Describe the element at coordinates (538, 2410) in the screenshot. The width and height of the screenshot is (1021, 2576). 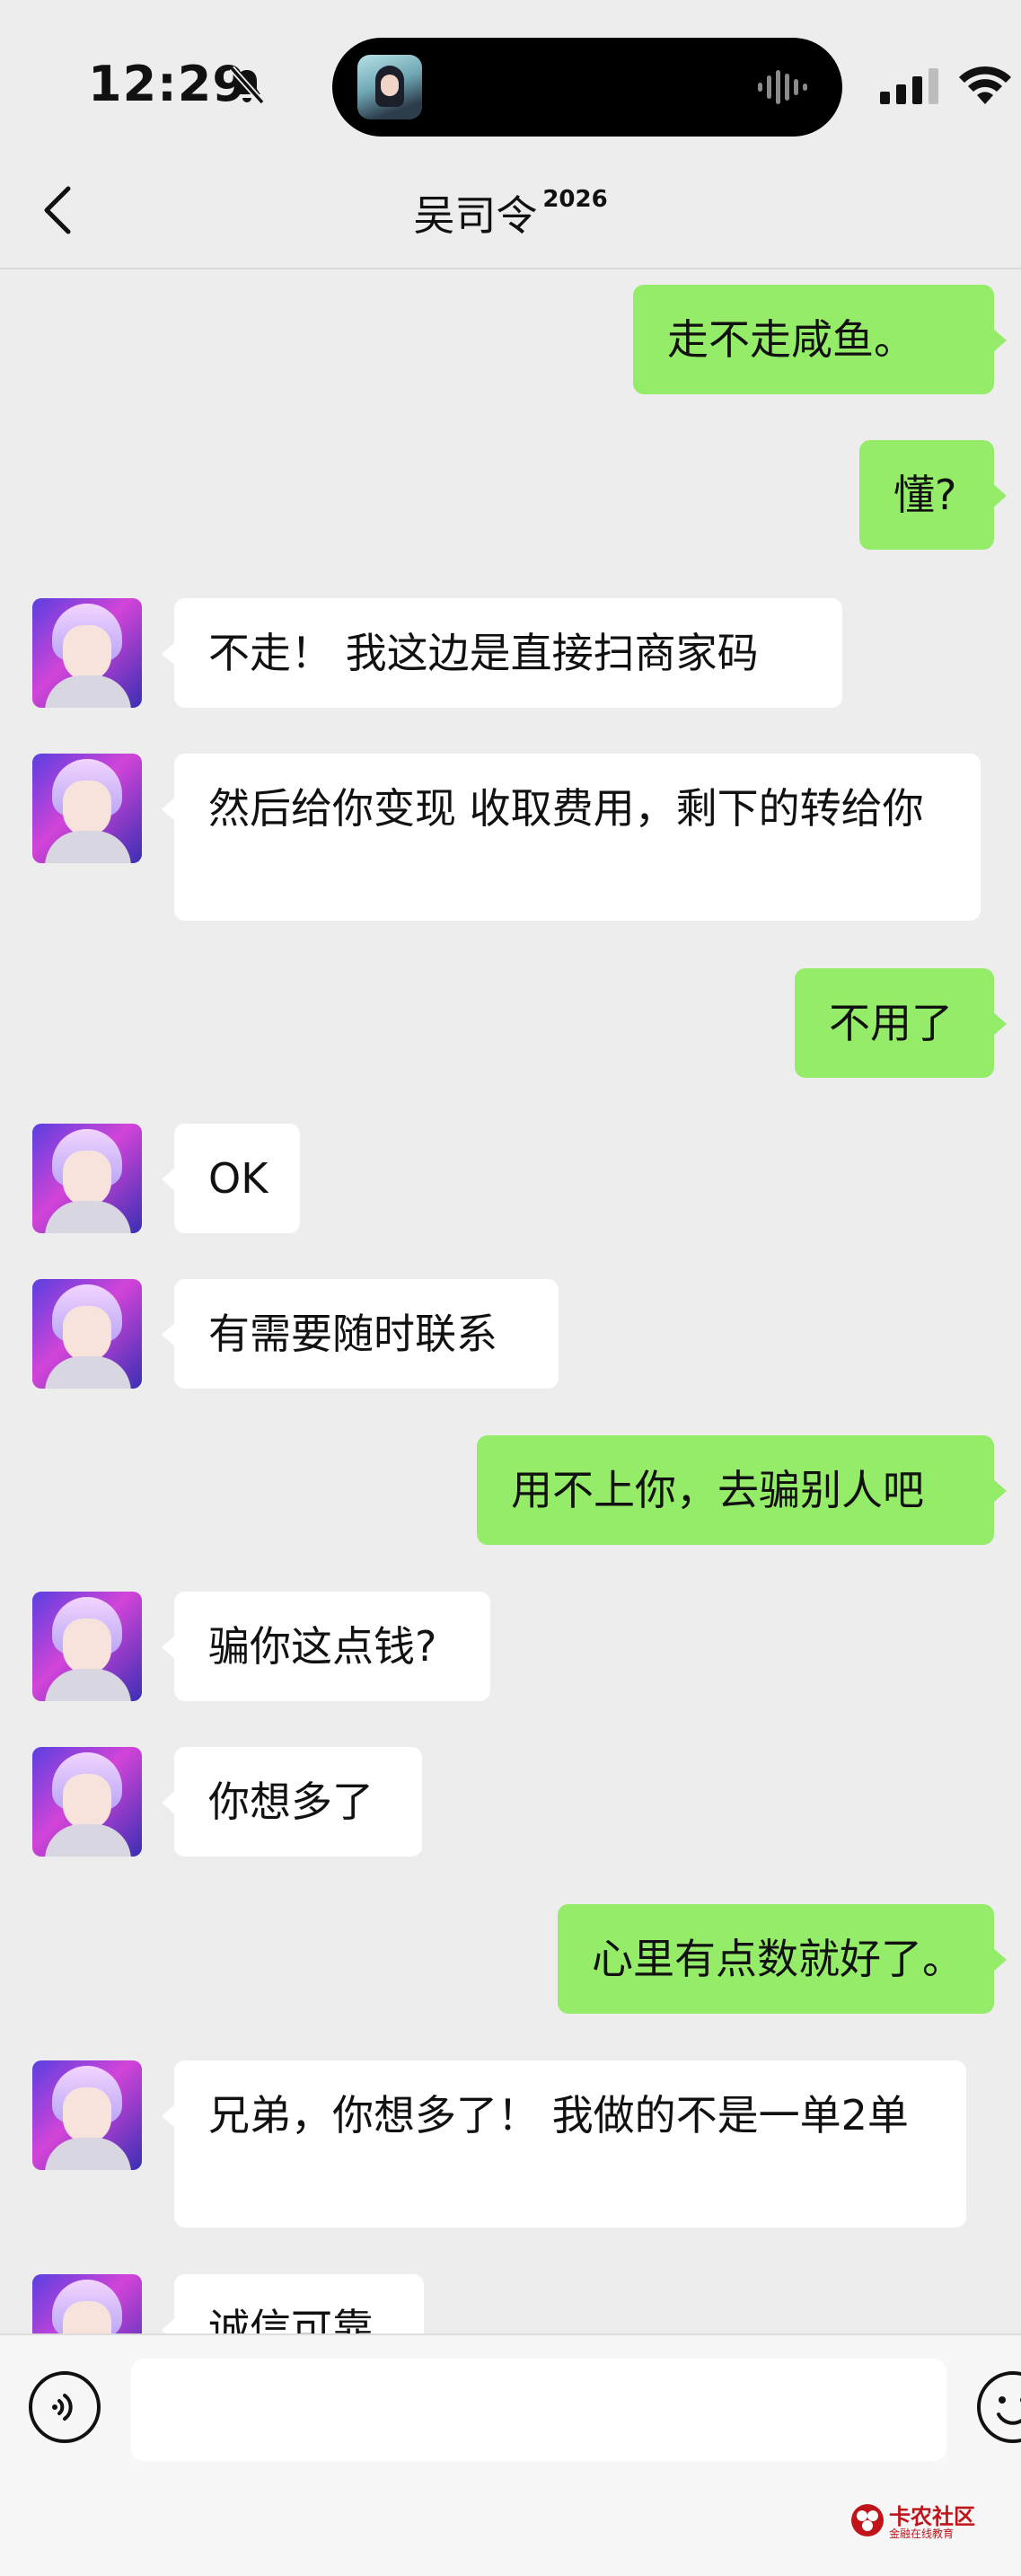
I see `message-input` at that location.